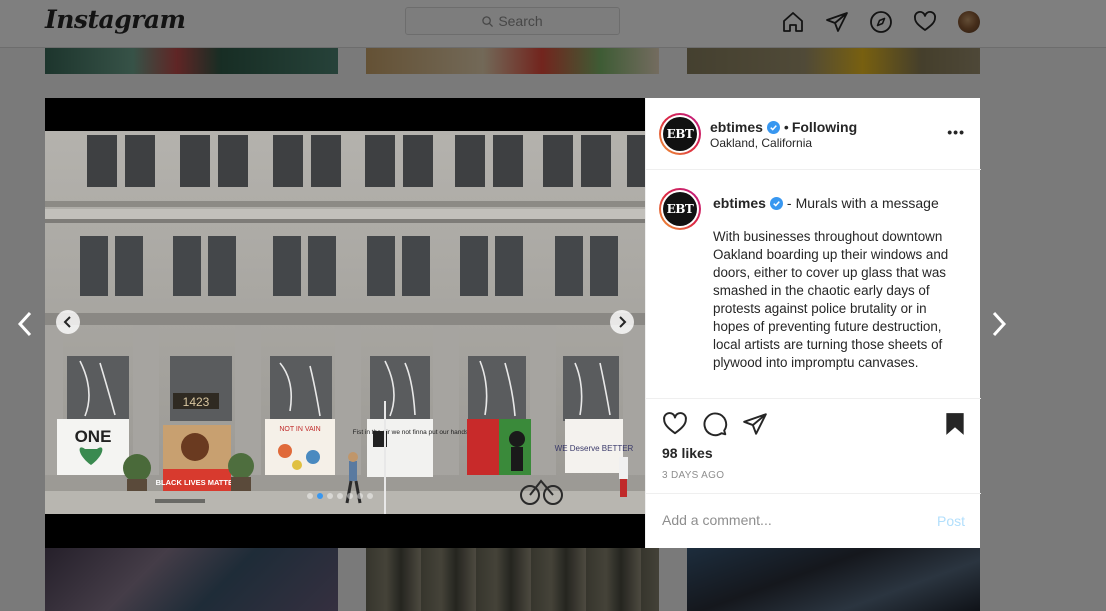 This screenshot has width=1106, height=611. I want to click on comment-icon, so click(715, 424).